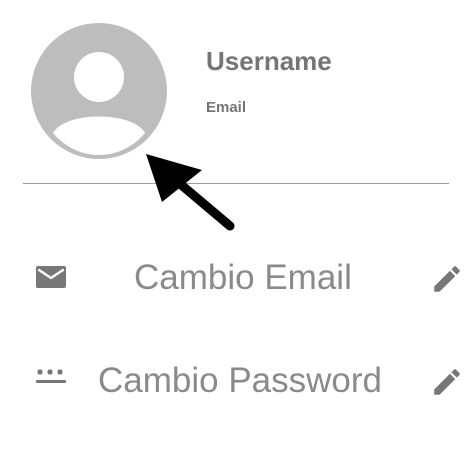  What do you see at coordinates (240, 380) in the screenshot?
I see `change-password-label: Cambio Password` at bounding box center [240, 380].